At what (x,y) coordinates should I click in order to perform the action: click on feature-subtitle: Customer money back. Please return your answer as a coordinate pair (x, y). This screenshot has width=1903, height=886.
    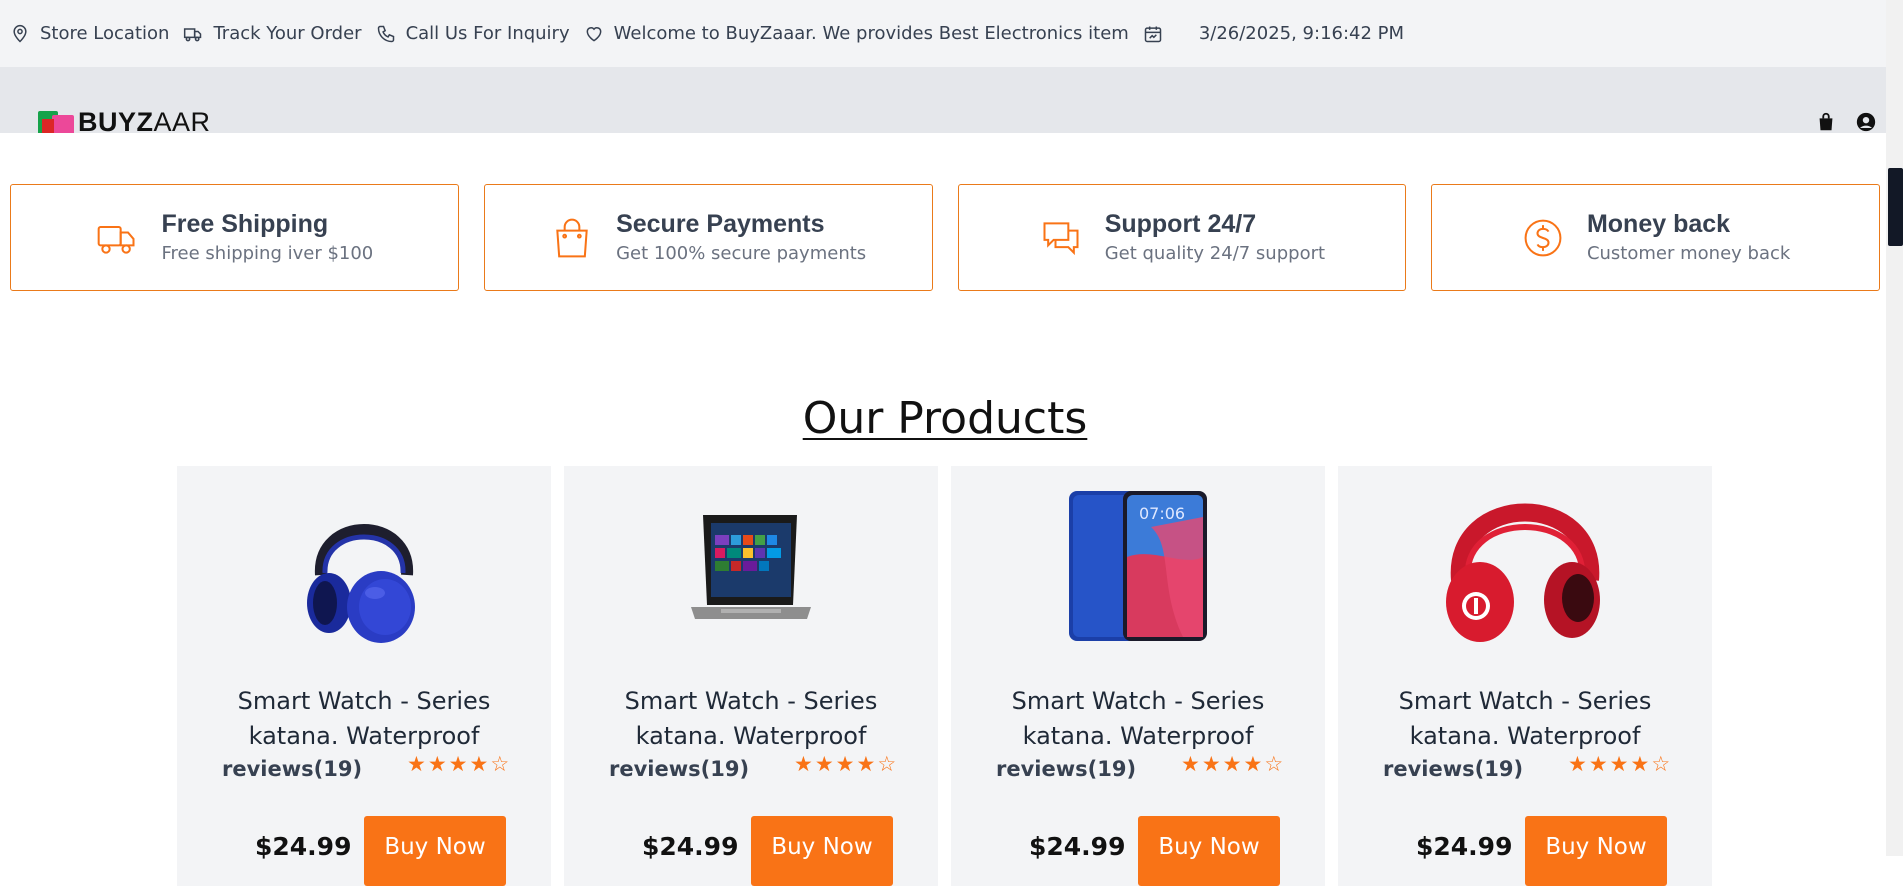
    Looking at the image, I should click on (1688, 253).